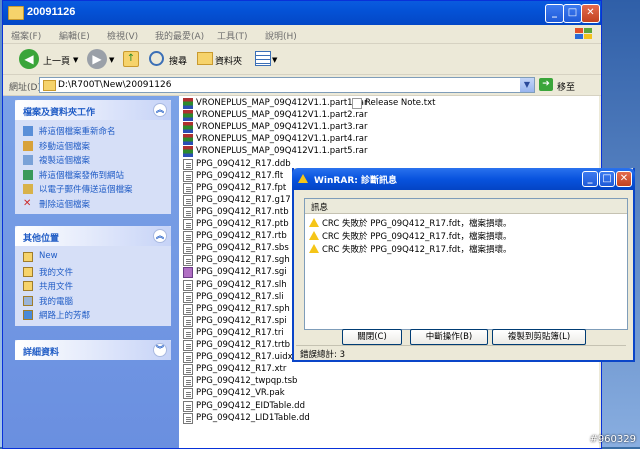 This screenshot has height=449, width=640. Describe the element at coordinates (590, 13) in the screenshot. I see `close-button: ✕` at that location.